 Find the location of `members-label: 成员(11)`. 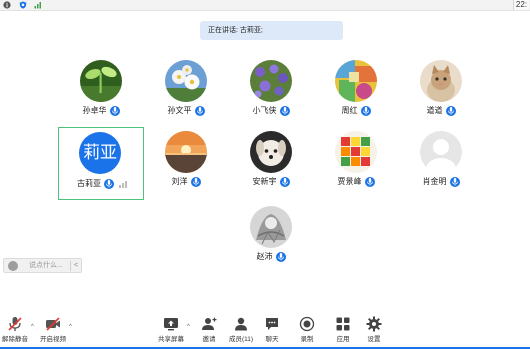

members-label: 成员(11) is located at coordinates (241, 339).